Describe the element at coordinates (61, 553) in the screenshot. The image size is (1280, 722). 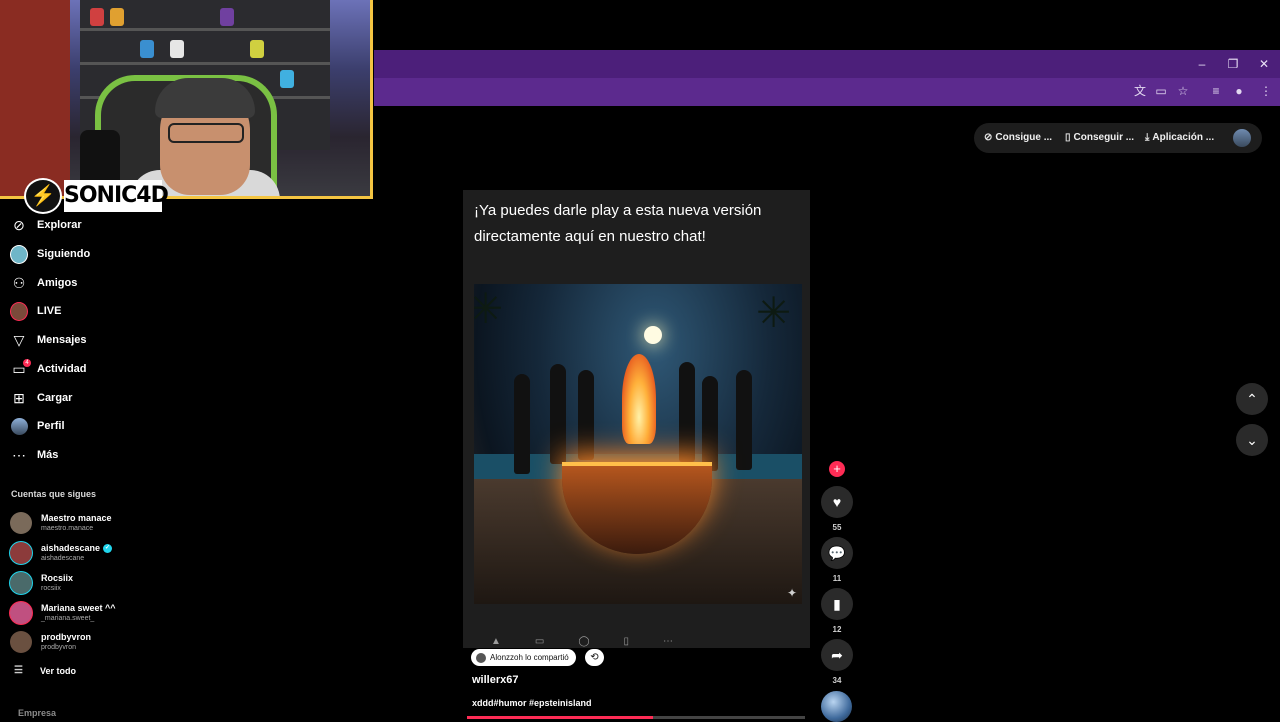
I see `following-account: aishadescane ✓ aishadescane` at that location.